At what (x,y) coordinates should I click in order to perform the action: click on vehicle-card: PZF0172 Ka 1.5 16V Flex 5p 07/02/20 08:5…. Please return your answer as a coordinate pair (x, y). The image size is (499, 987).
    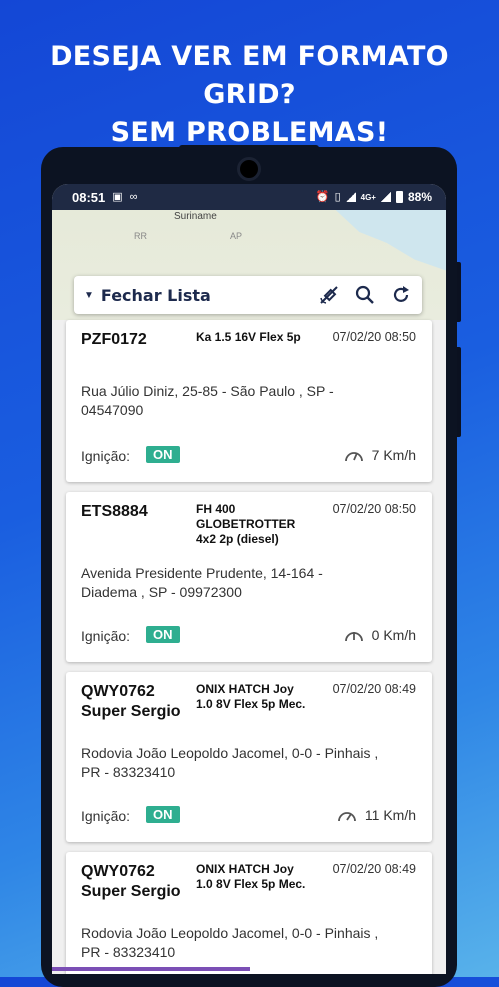
    Looking at the image, I should click on (249, 401).